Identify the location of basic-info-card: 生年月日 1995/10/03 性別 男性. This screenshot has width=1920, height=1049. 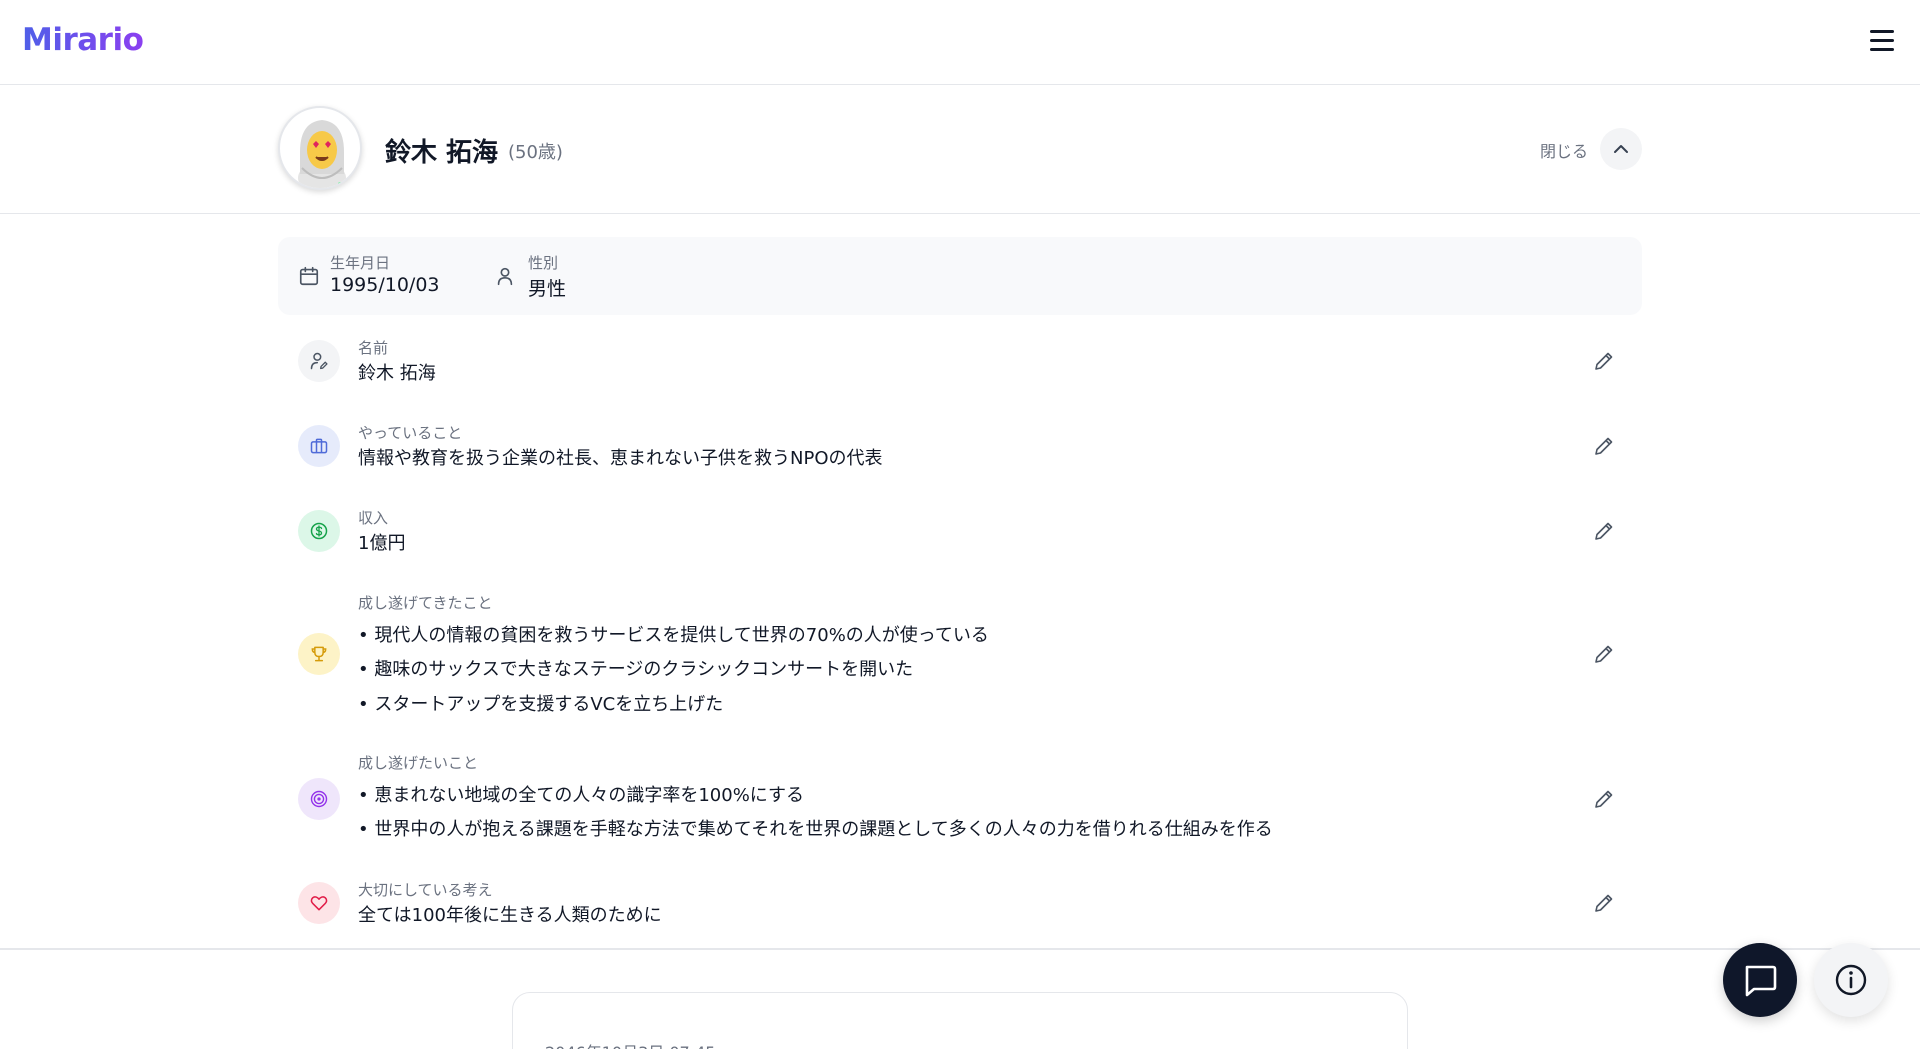
(960, 276).